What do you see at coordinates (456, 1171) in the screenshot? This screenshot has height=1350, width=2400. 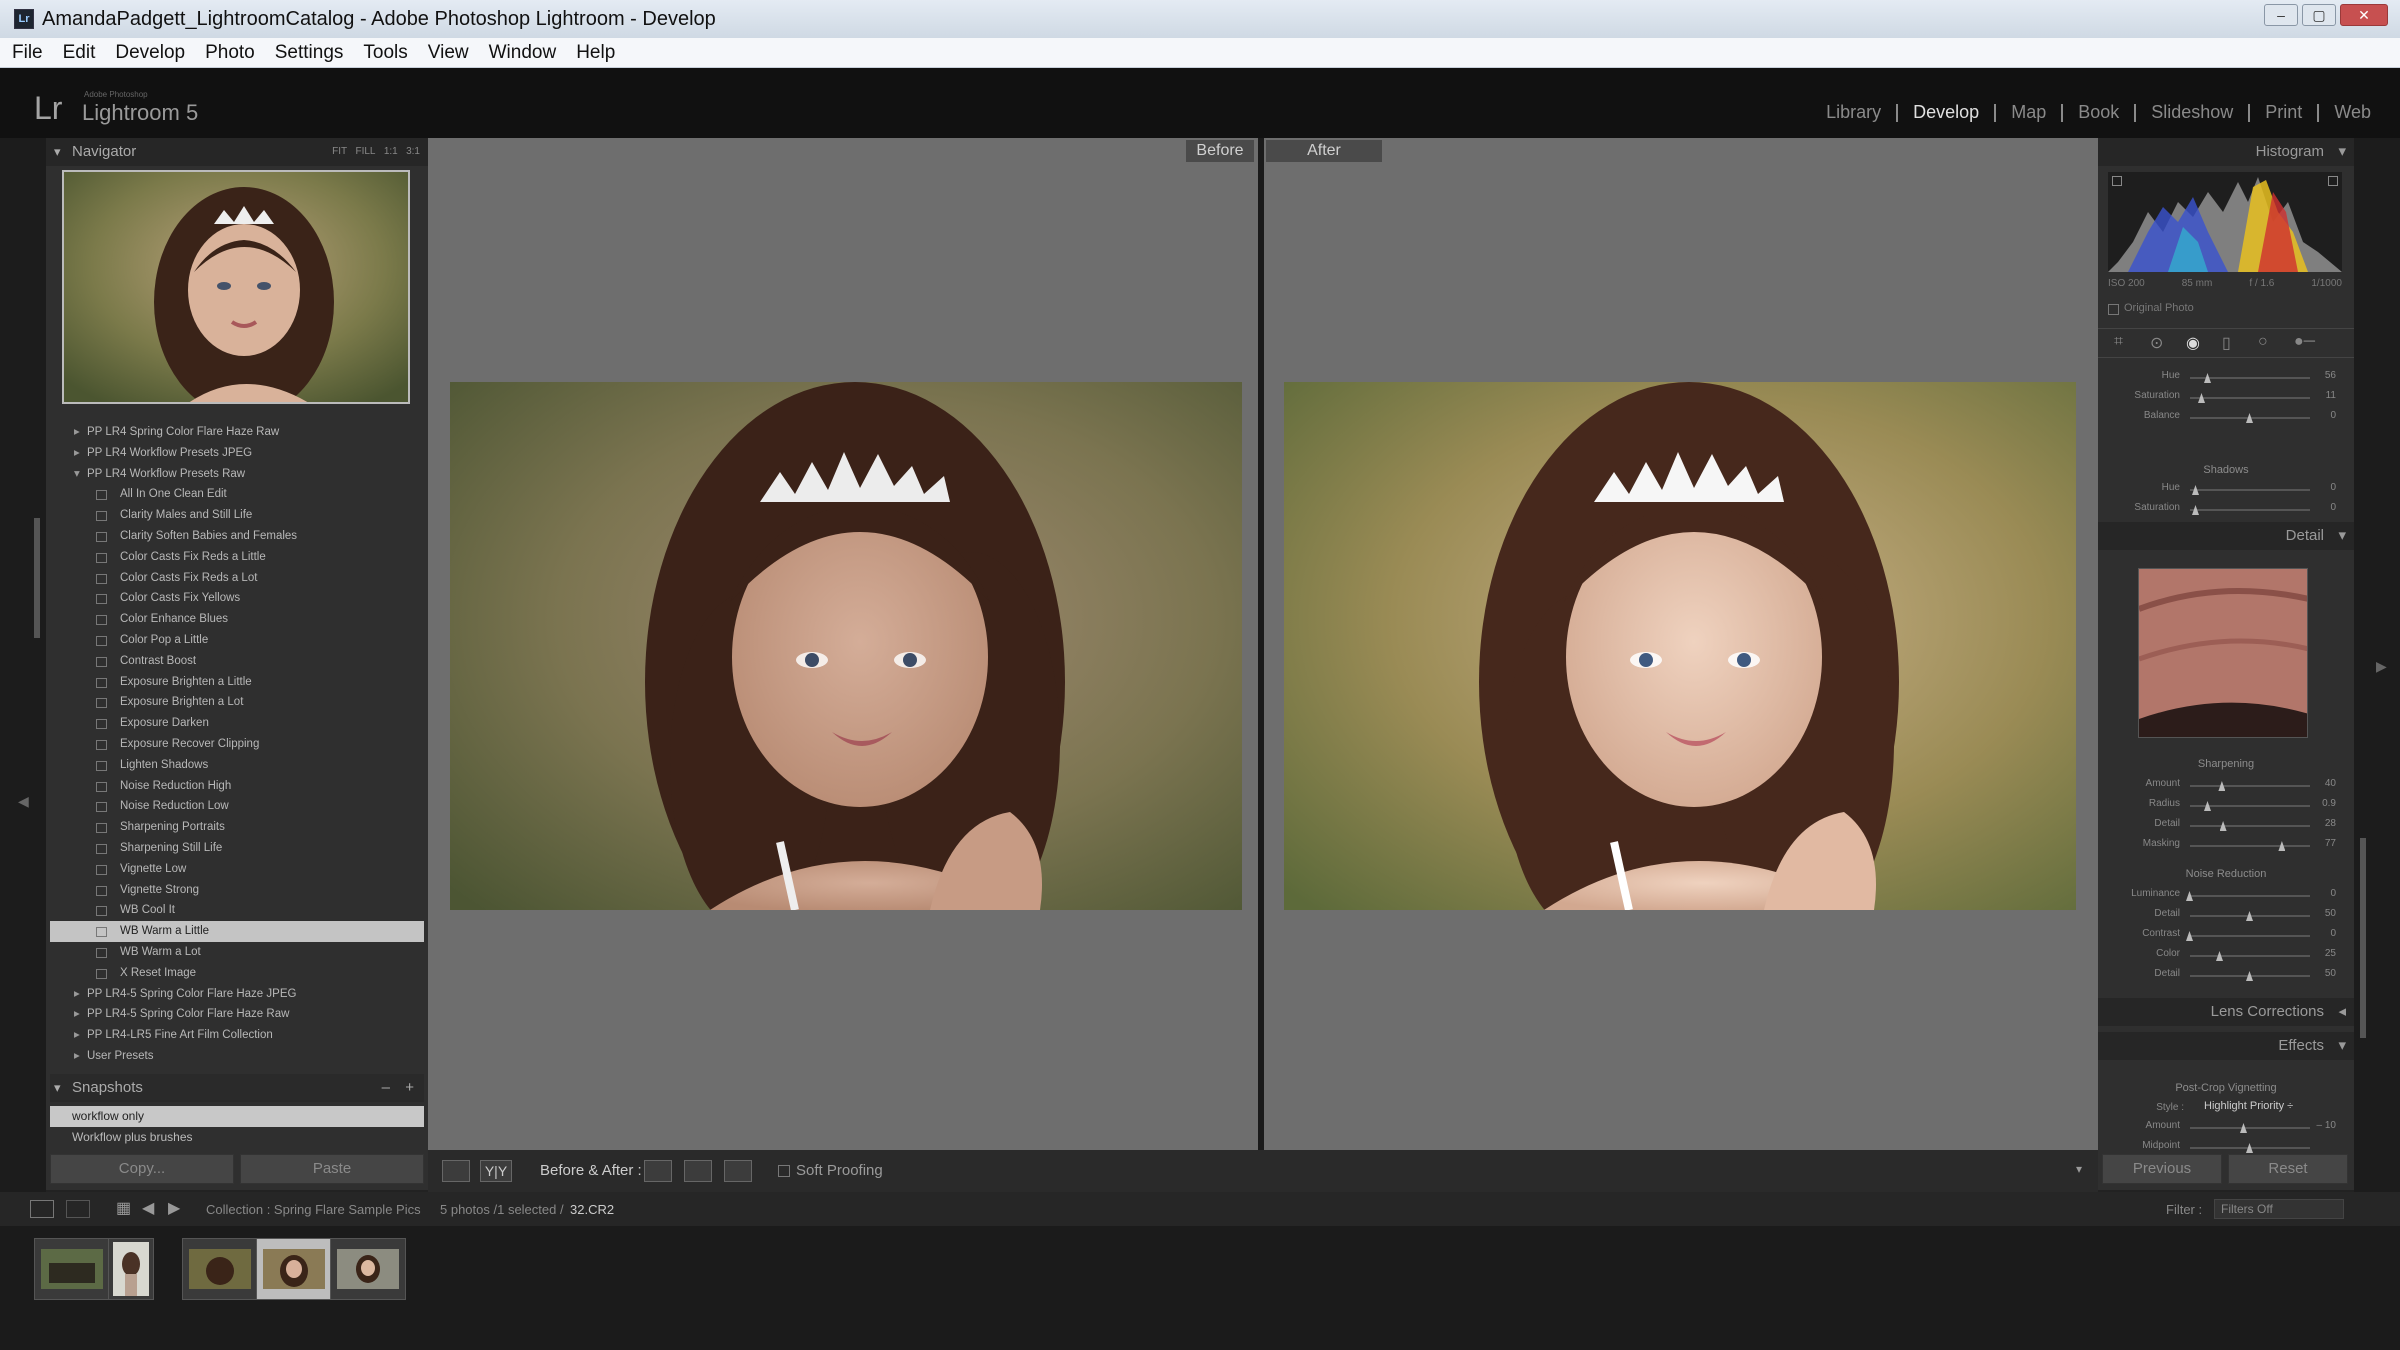 I see `loupe-view-button` at bounding box center [456, 1171].